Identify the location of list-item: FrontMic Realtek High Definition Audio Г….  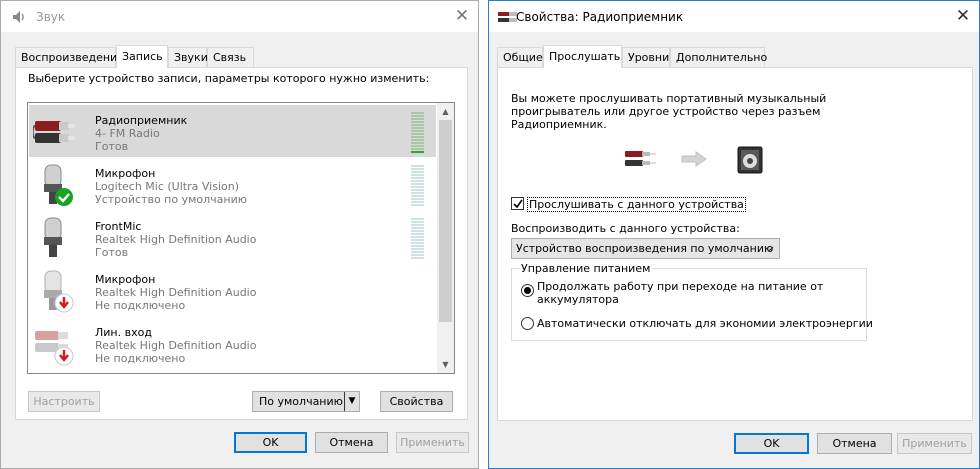
(232, 237).